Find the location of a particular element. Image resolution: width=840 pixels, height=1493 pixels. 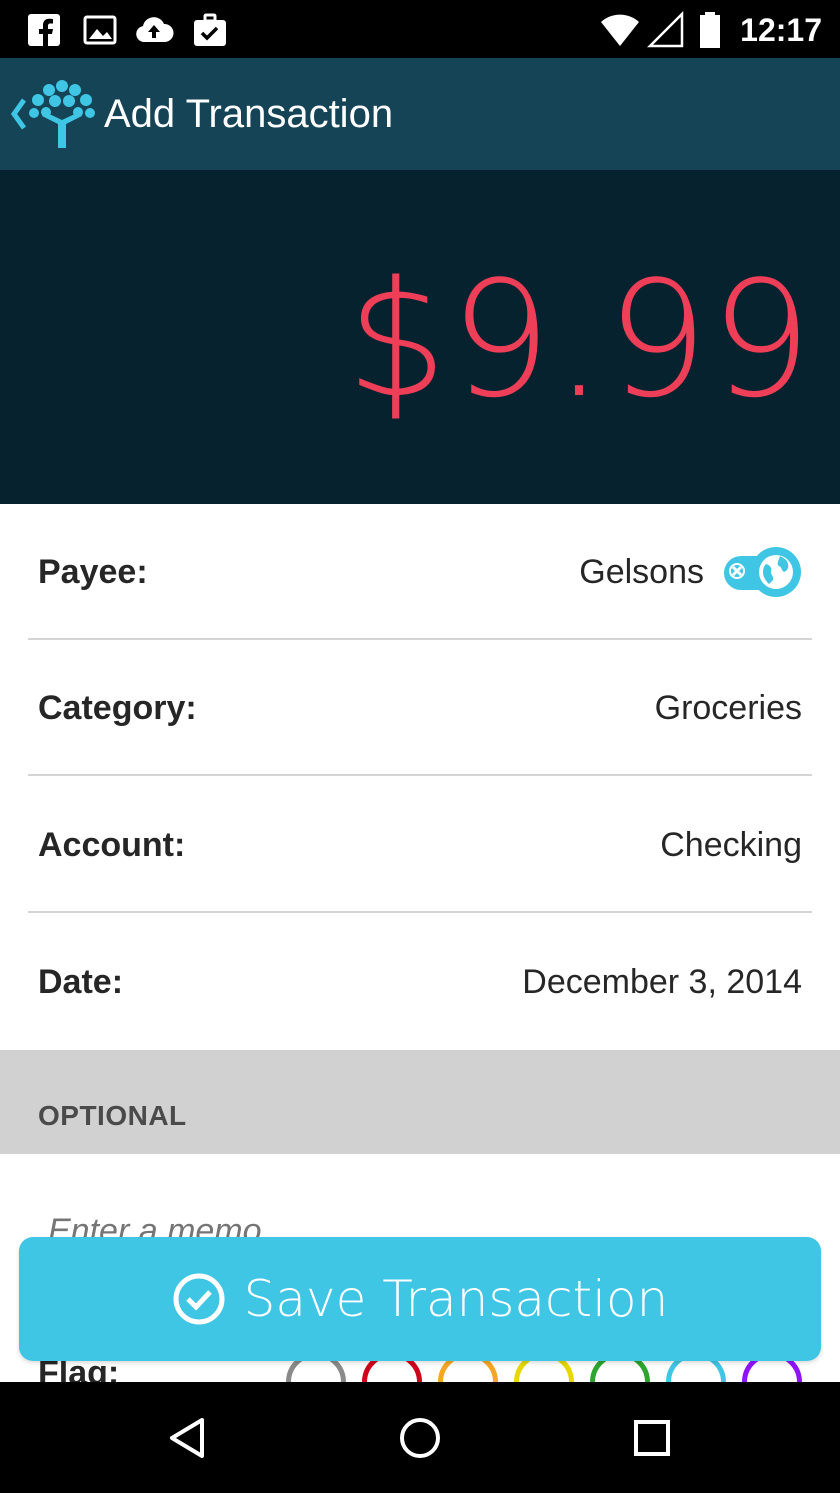

payee-value: Gelsons is located at coordinates (641, 572).